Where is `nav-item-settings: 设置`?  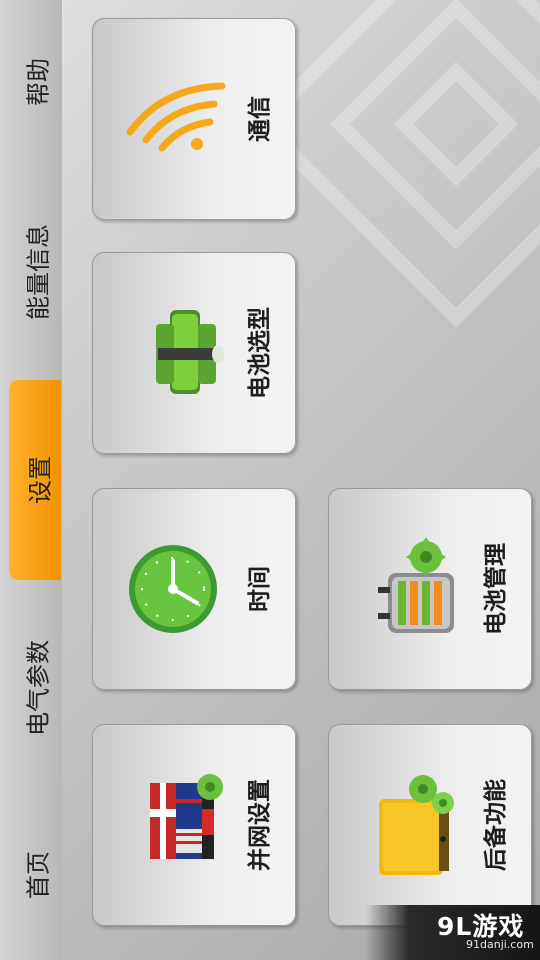
nav-item-settings: 设置 is located at coordinates (31, 480).